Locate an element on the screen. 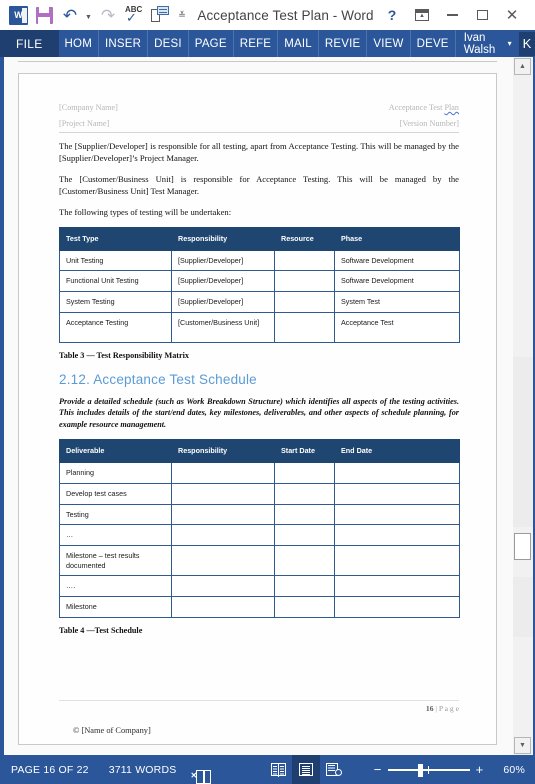 The image size is (535, 784). zoom-in-button: + is located at coordinates (480, 769).